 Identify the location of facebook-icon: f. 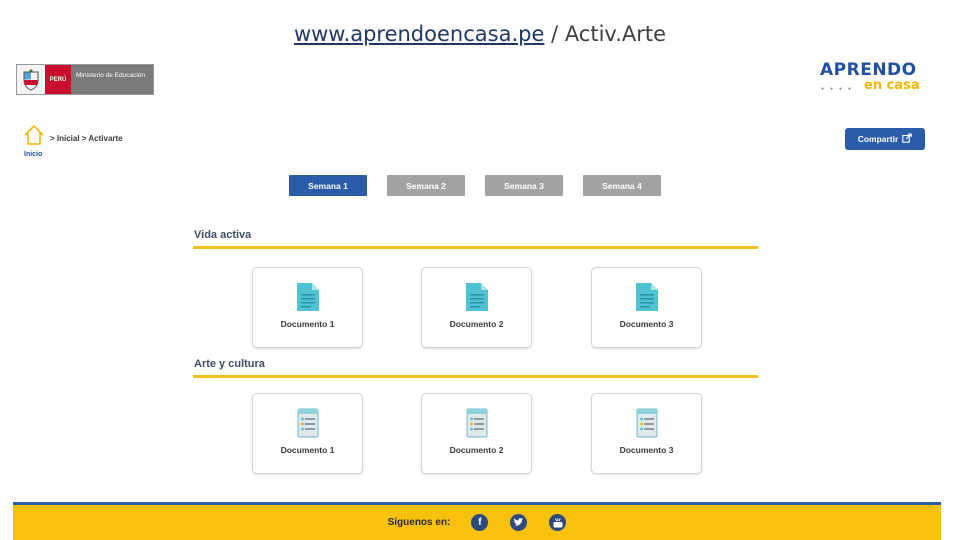
(480, 522).